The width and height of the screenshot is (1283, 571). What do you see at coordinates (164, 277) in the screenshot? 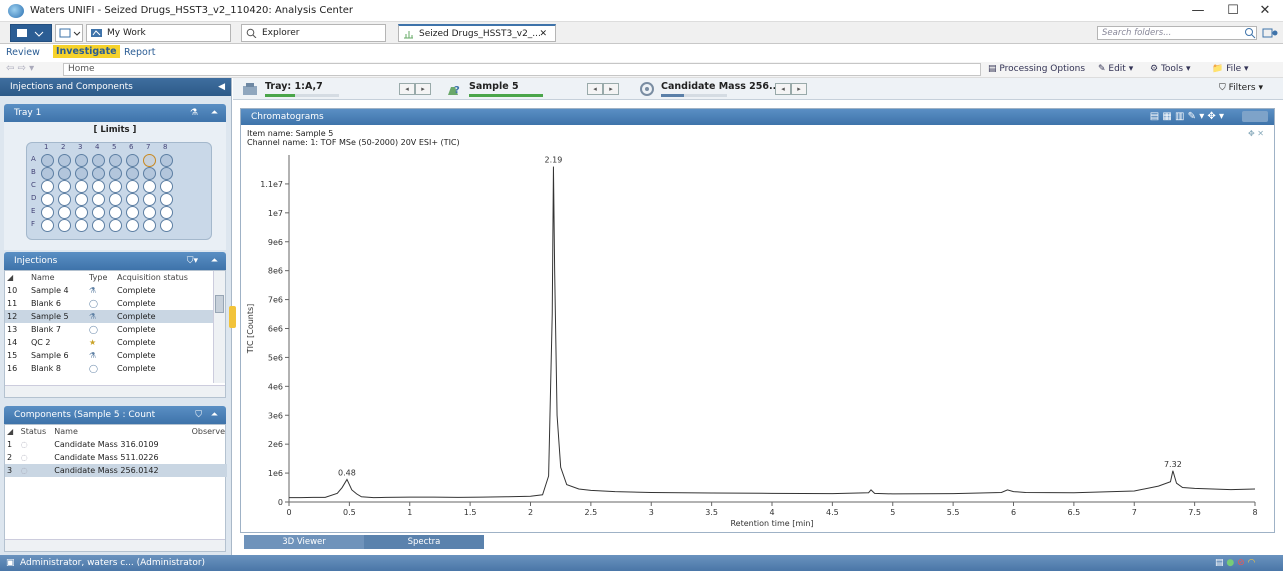
I see `col-acquisition-status: Acquisition status` at bounding box center [164, 277].